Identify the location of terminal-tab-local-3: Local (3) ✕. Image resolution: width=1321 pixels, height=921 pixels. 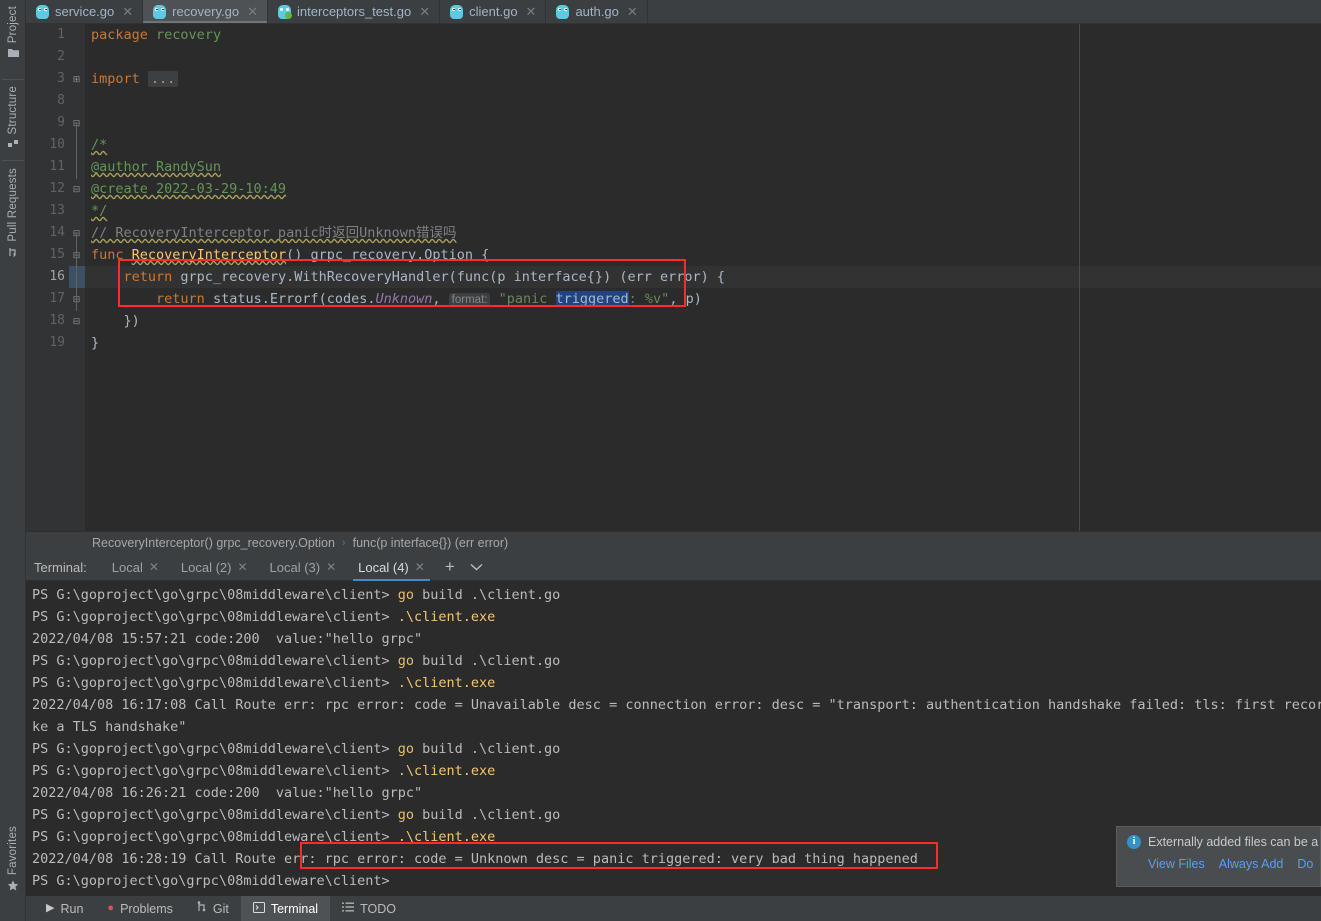
(303, 567).